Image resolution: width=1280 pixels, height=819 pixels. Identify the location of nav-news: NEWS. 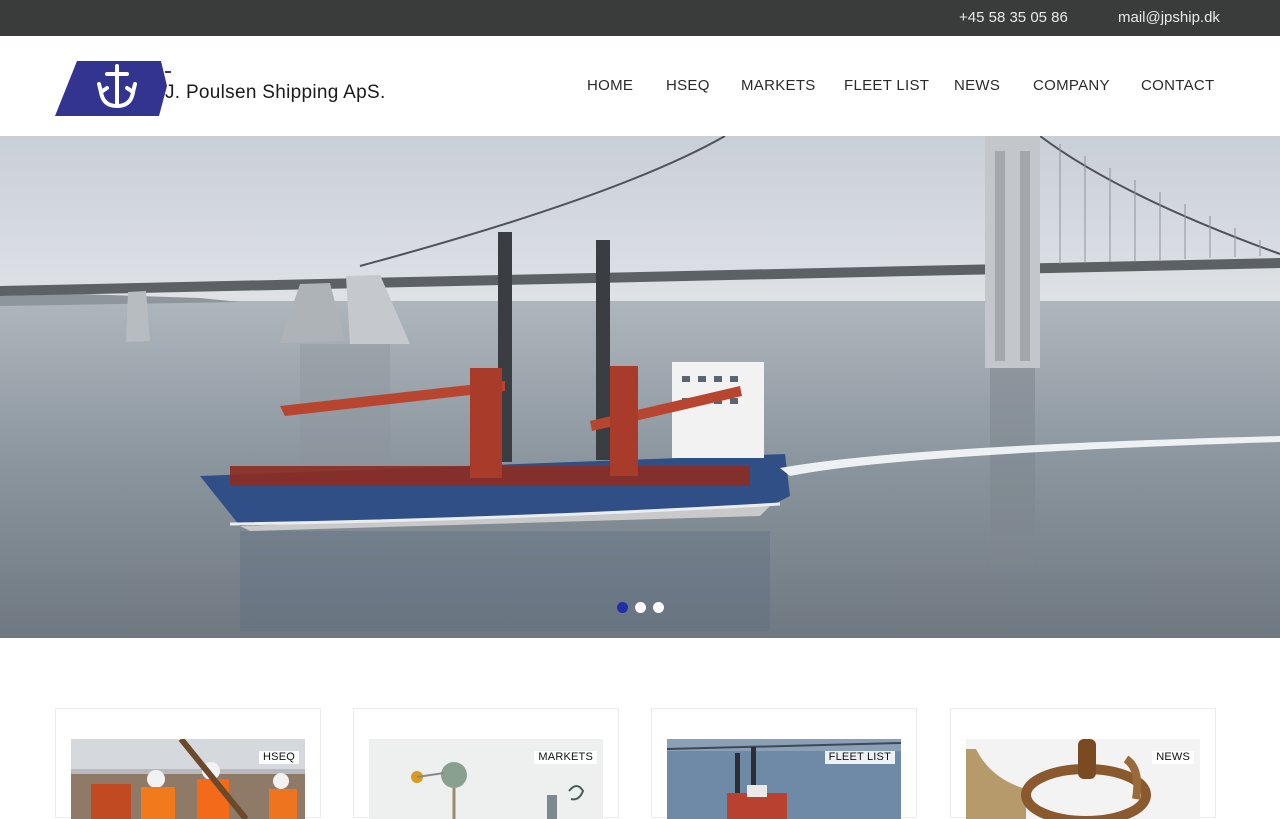
(977, 85).